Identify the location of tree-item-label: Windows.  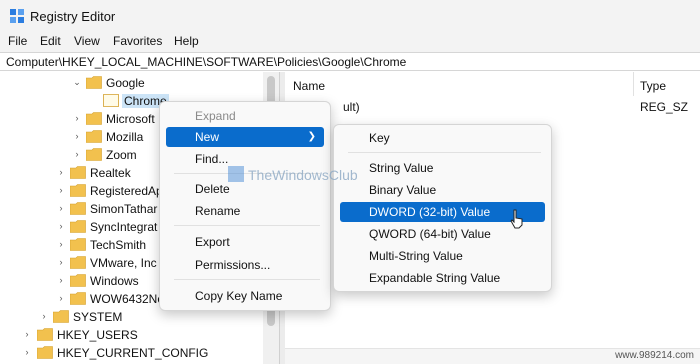
(114, 281).